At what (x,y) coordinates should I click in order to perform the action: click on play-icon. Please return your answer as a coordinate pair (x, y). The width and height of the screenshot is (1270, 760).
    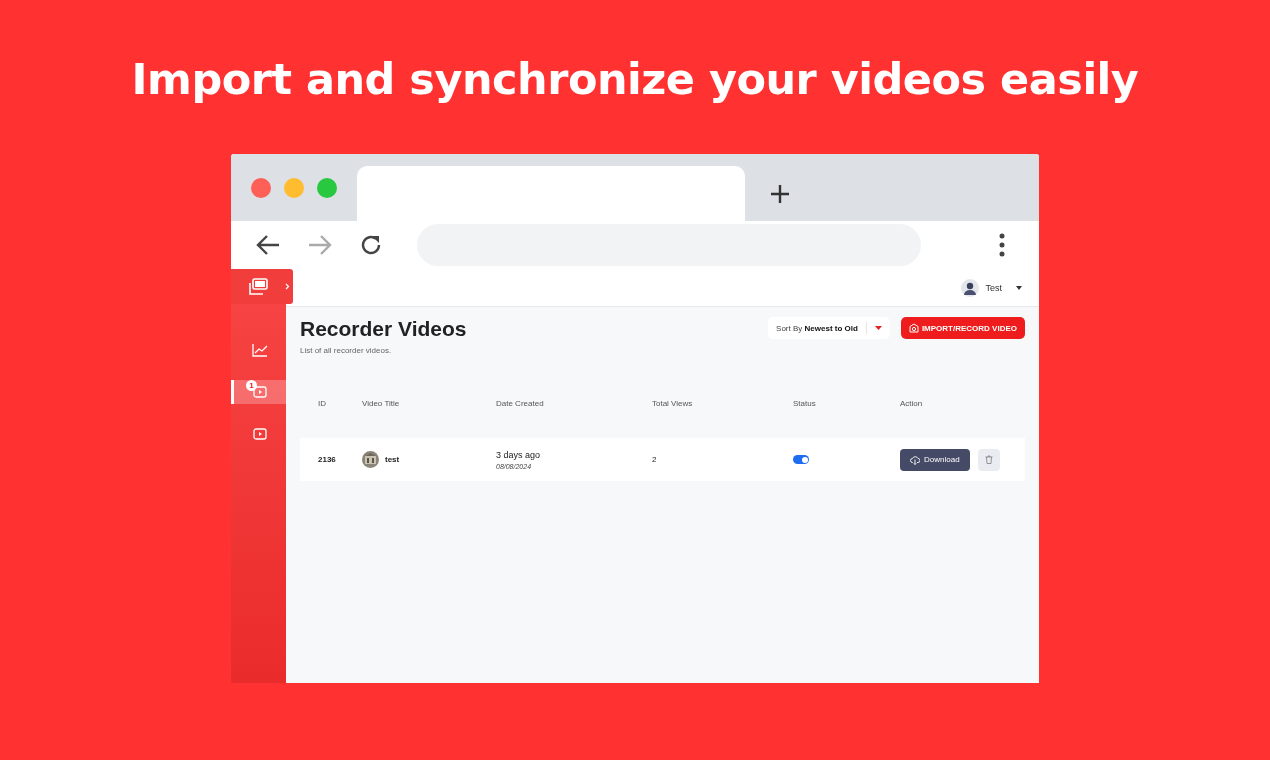
    Looking at the image, I should click on (260, 434).